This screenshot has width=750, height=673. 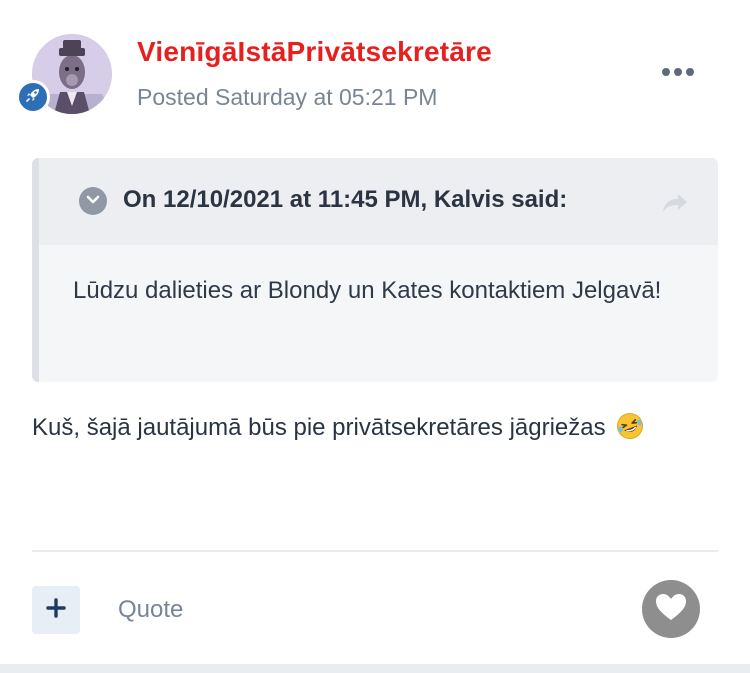 I want to click on multiquote-add-button, so click(x=56, y=610).